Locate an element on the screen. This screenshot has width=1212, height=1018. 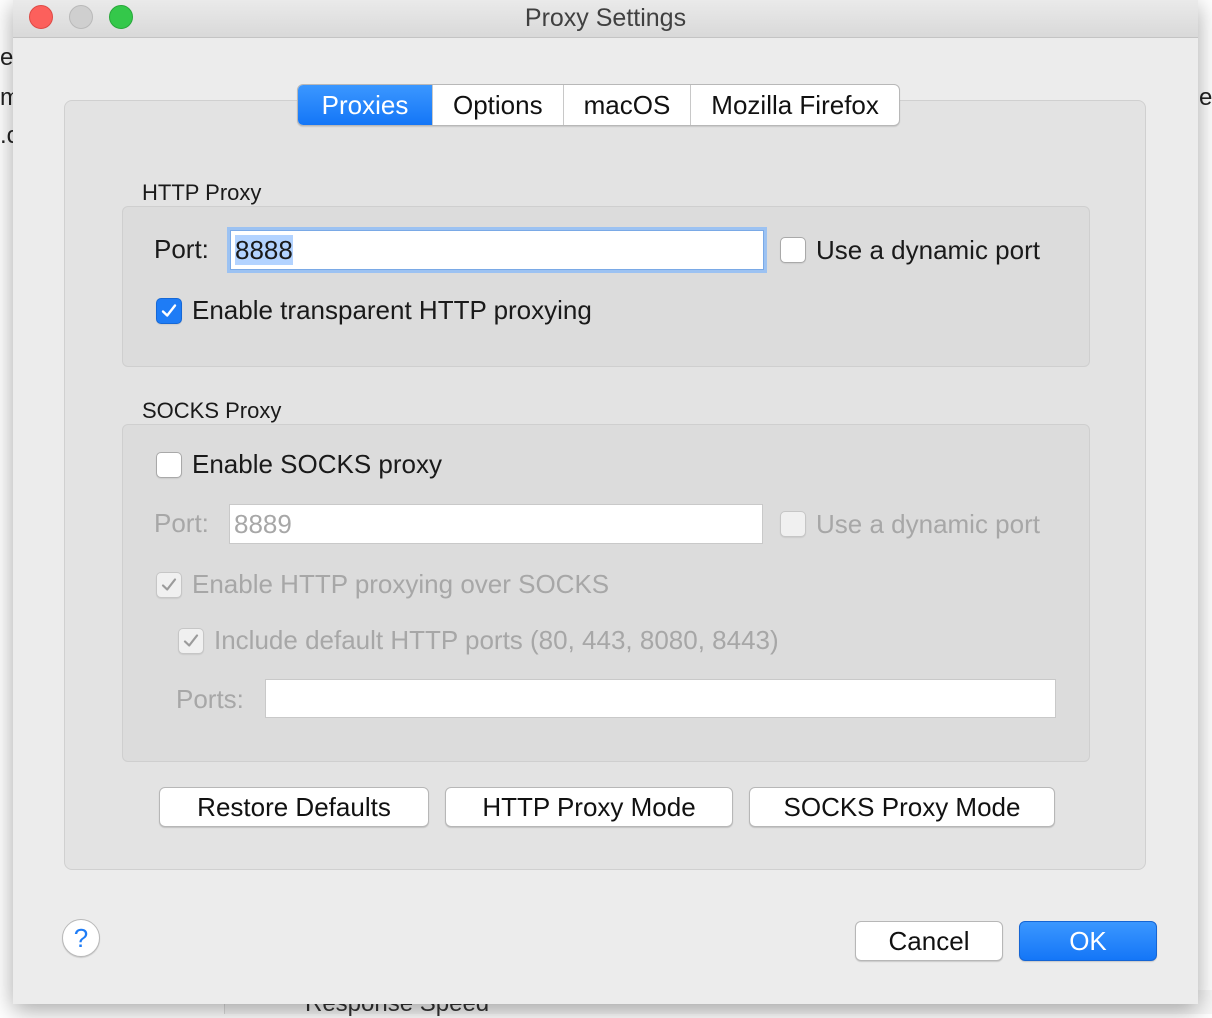
title-bar: Proxy Settings is located at coordinates (605, 19).